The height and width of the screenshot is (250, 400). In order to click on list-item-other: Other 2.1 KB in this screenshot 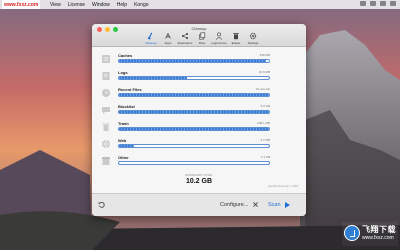, I will do `click(186, 162)`.